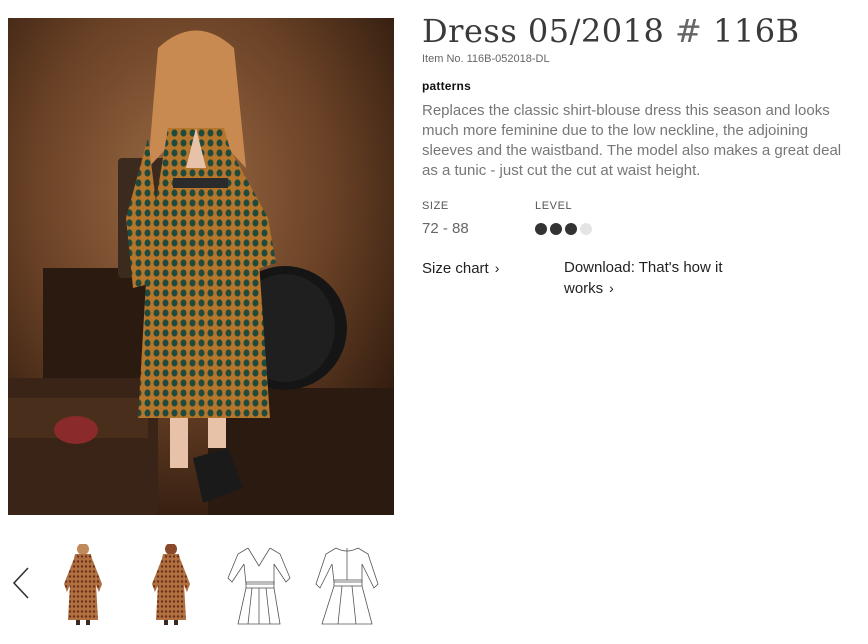 The height and width of the screenshot is (644, 868). What do you see at coordinates (563, 217) in the screenshot?
I see `level-spec: LEVEL` at bounding box center [563, 217].